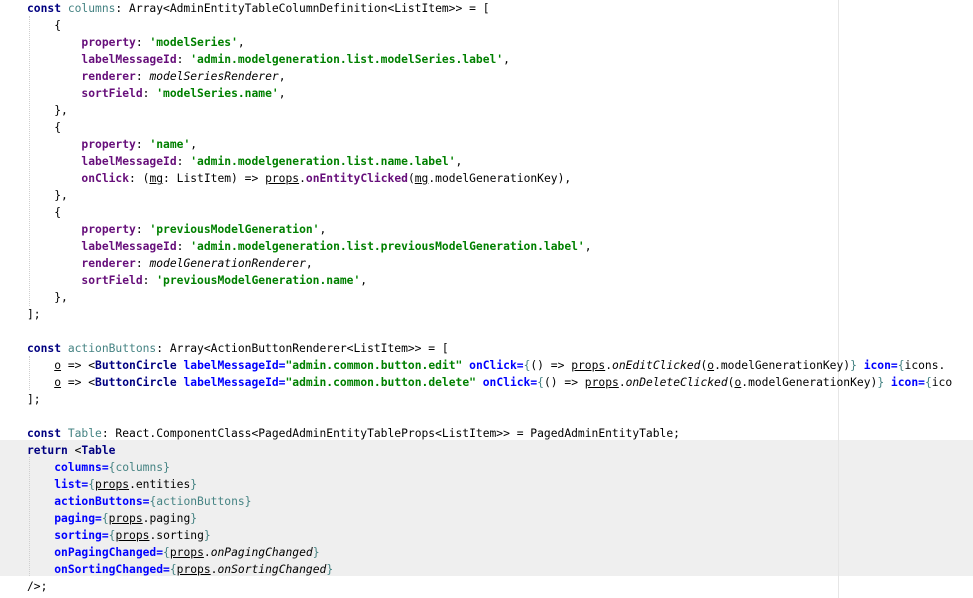  Describe the element at coordinates (176, 229) in the screenshot. I see `code-line: property: 'previousModelGeneration',` at that location.